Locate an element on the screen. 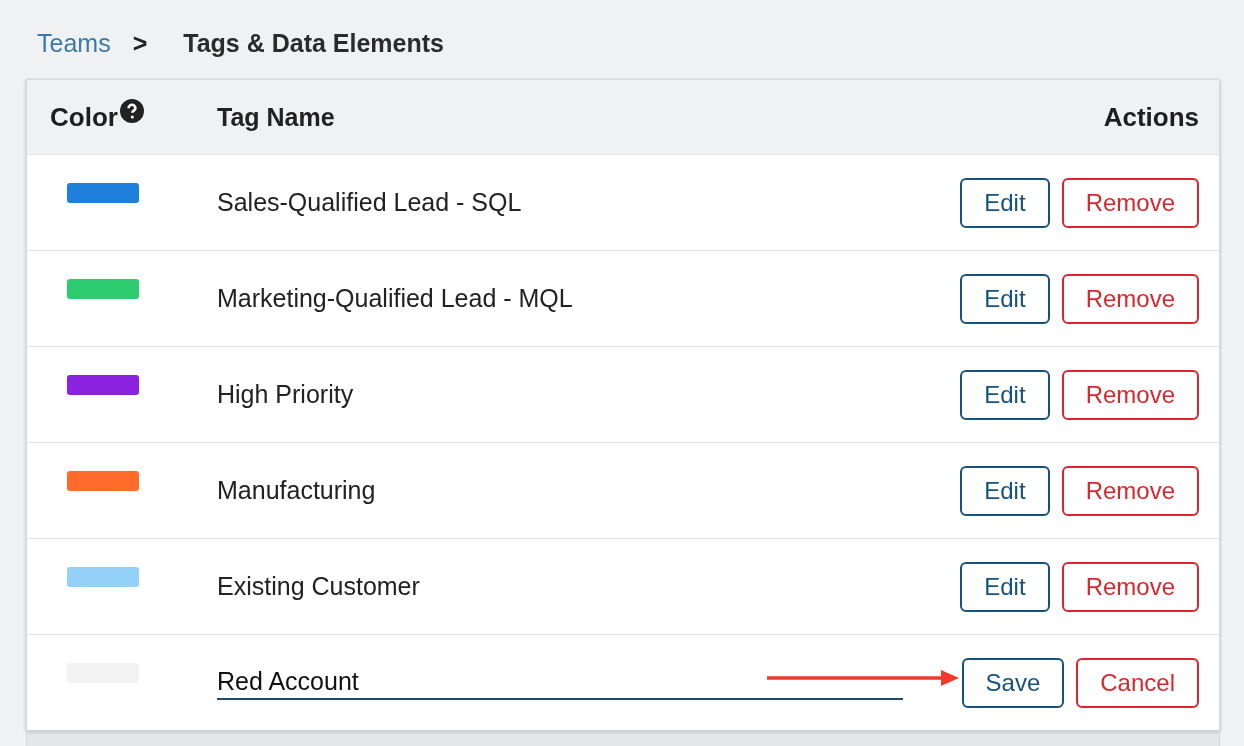 This screenshot has width=1244, height=746. page-title: Tags & Data Elements is located at coordinates (313, 43).